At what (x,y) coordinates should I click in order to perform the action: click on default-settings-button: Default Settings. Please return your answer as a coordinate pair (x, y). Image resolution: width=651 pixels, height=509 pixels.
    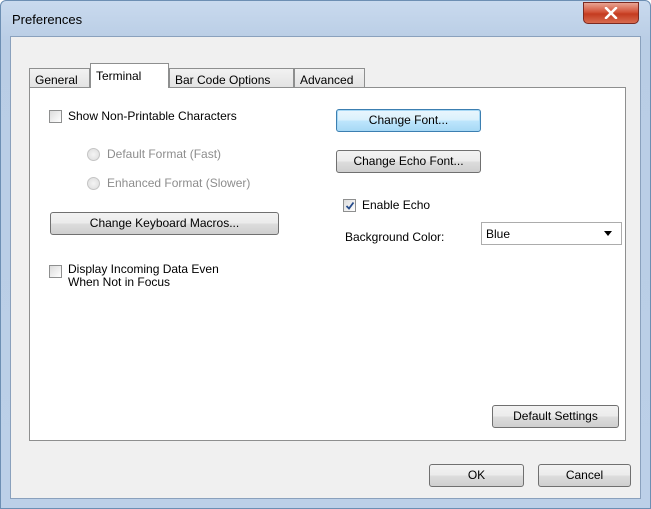
    Looking at the image, I should click on (555, 416).